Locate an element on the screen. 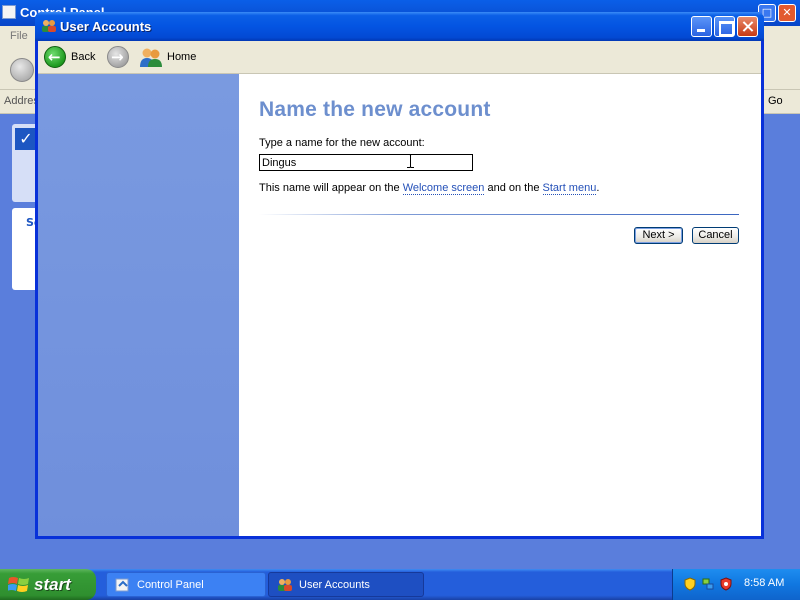  home-button: Home is located at coordinates (167, 57).